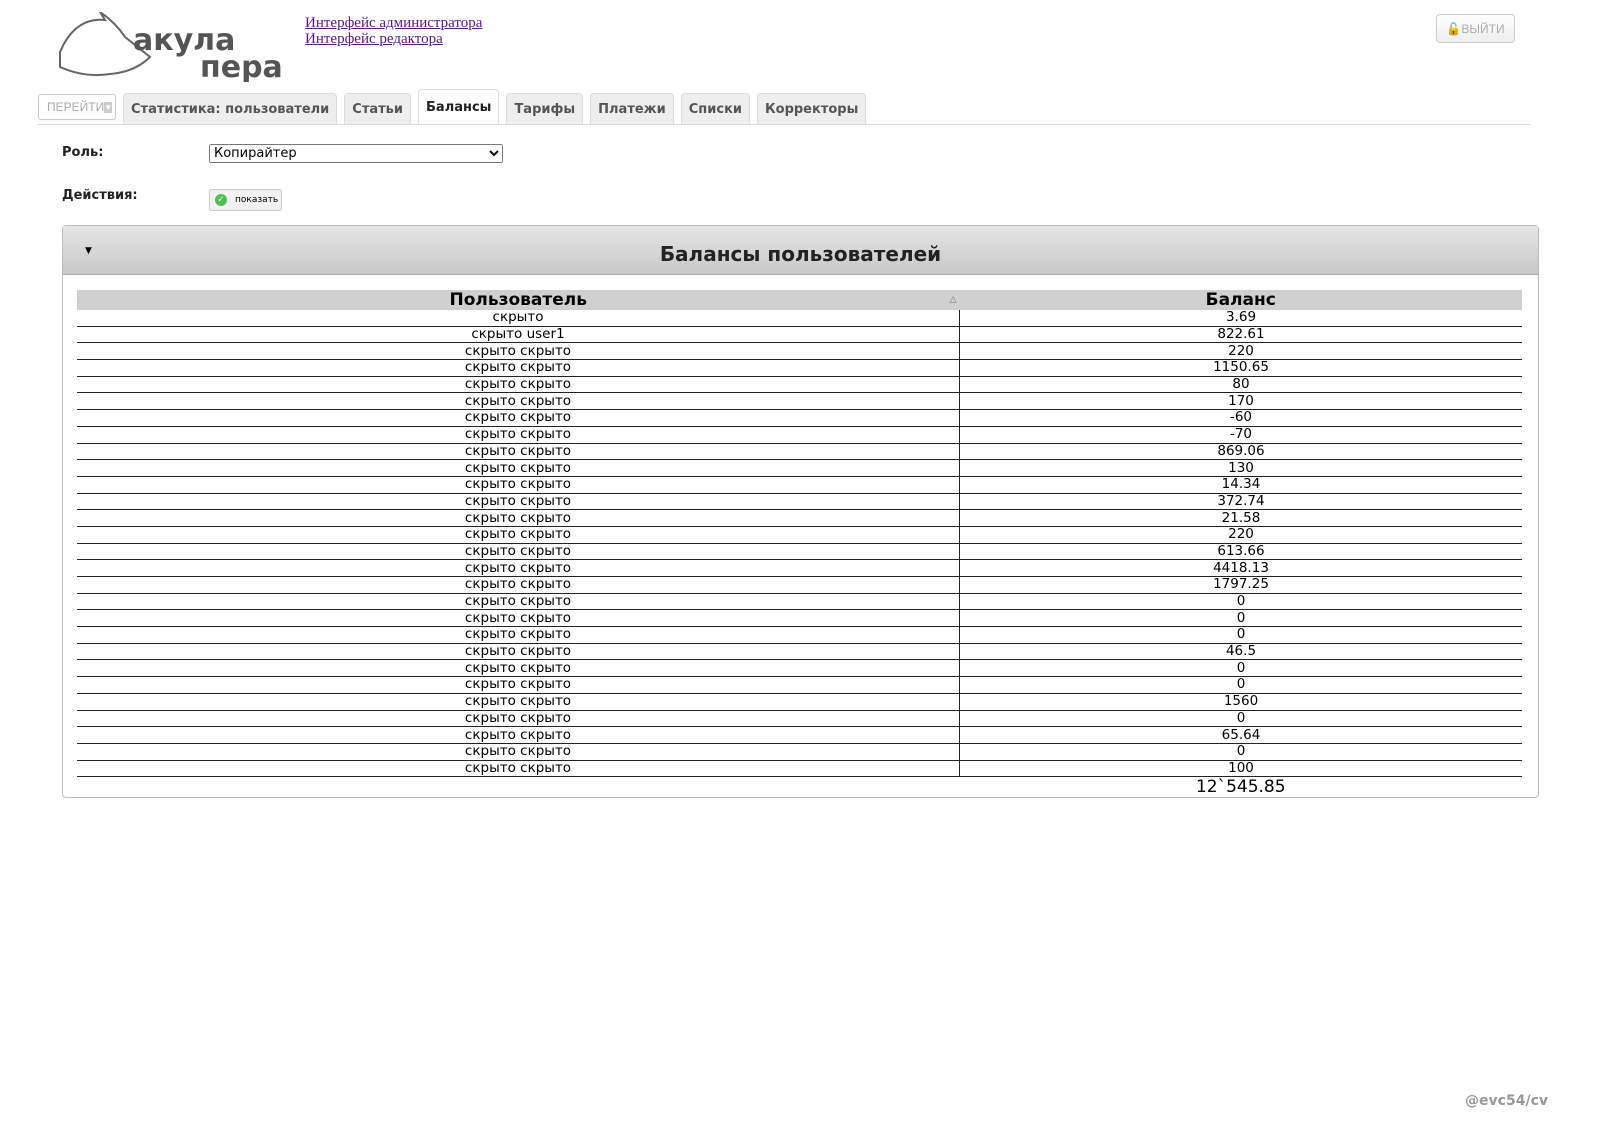  I want to click on balance-cell: -70, so click(1240, 435).